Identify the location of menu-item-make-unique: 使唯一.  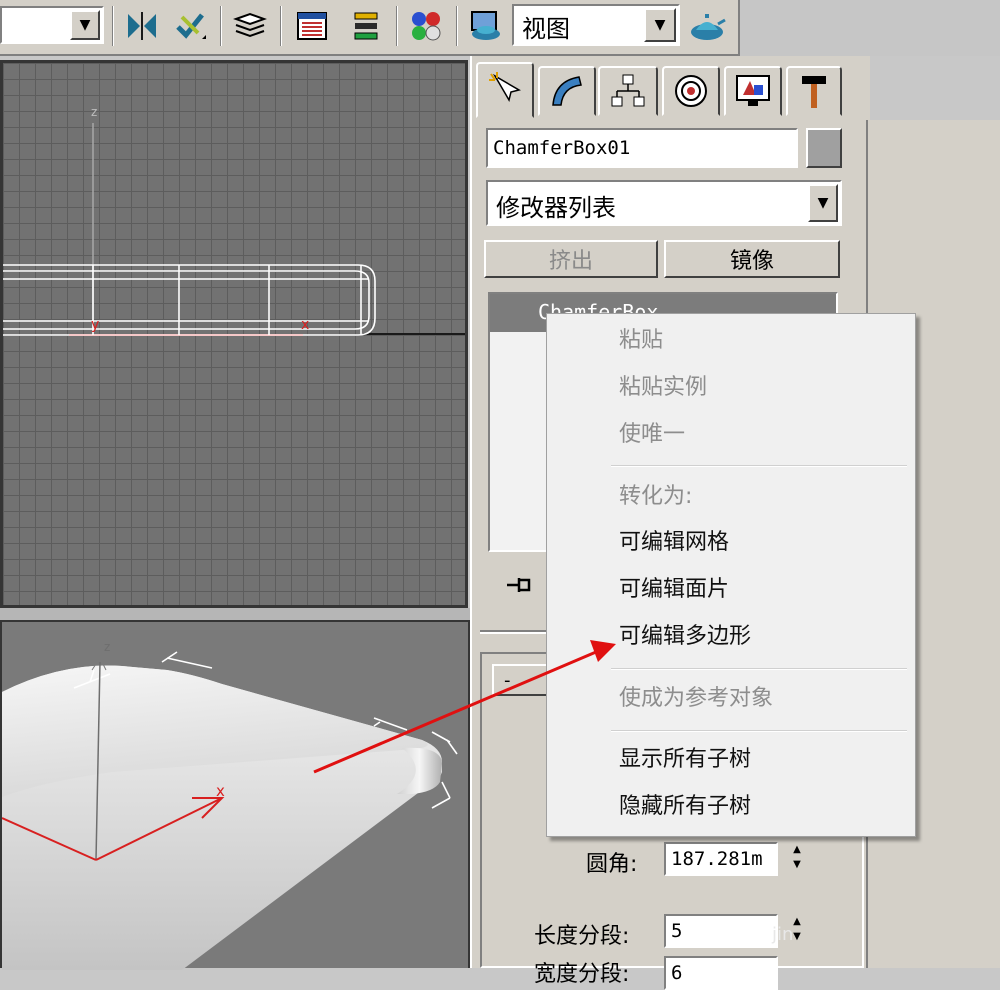
(652, 435).